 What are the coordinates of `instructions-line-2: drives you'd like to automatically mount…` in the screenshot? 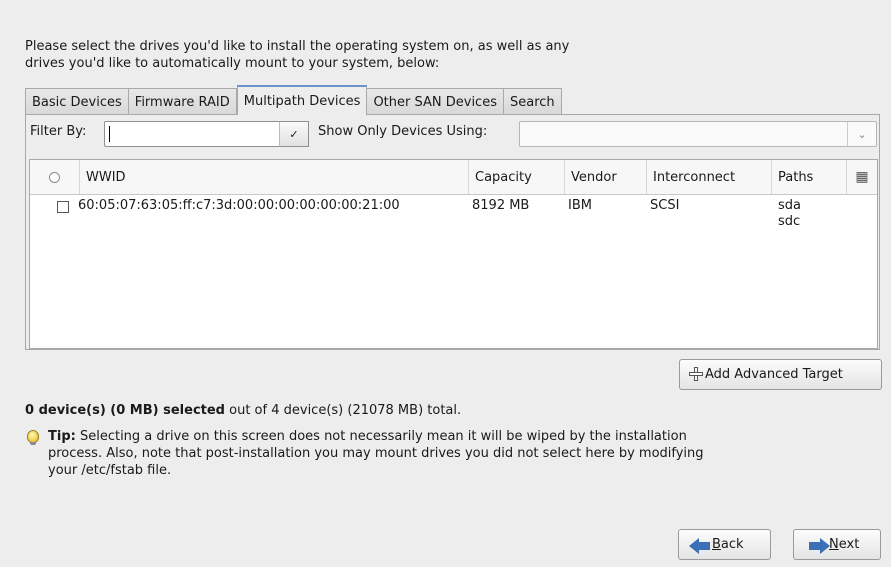 It's located at (232, 63).